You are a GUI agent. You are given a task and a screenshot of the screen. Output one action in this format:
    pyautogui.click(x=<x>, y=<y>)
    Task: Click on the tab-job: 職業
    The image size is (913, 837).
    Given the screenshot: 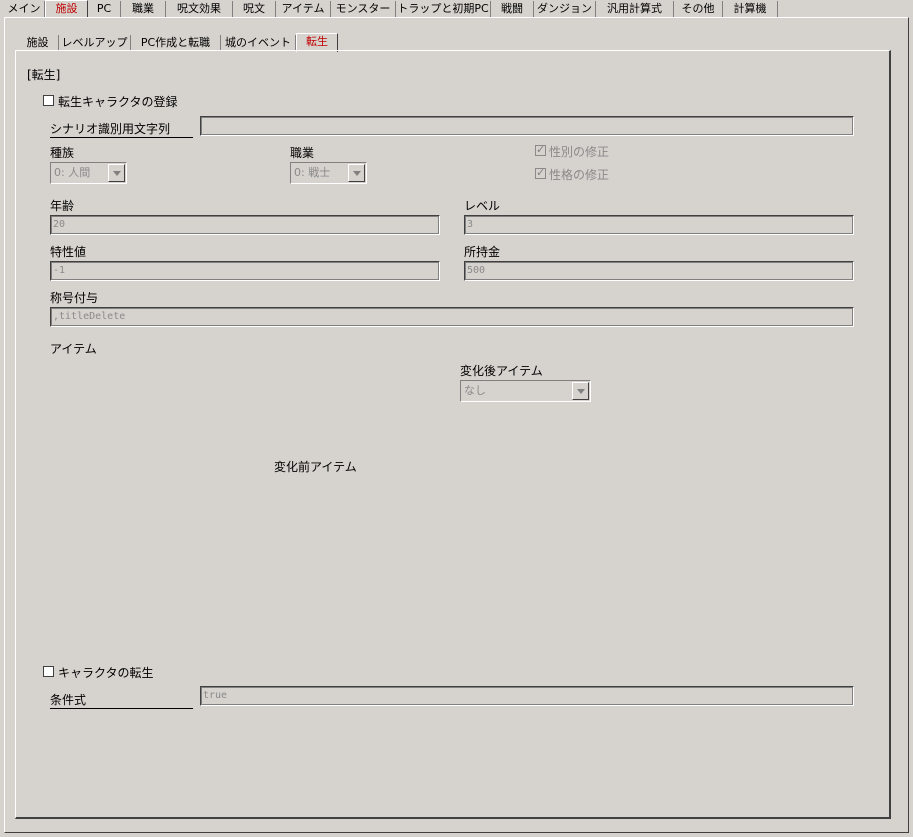 What is the action you would take?
    pyautogui.click(x=143, y=9)
    